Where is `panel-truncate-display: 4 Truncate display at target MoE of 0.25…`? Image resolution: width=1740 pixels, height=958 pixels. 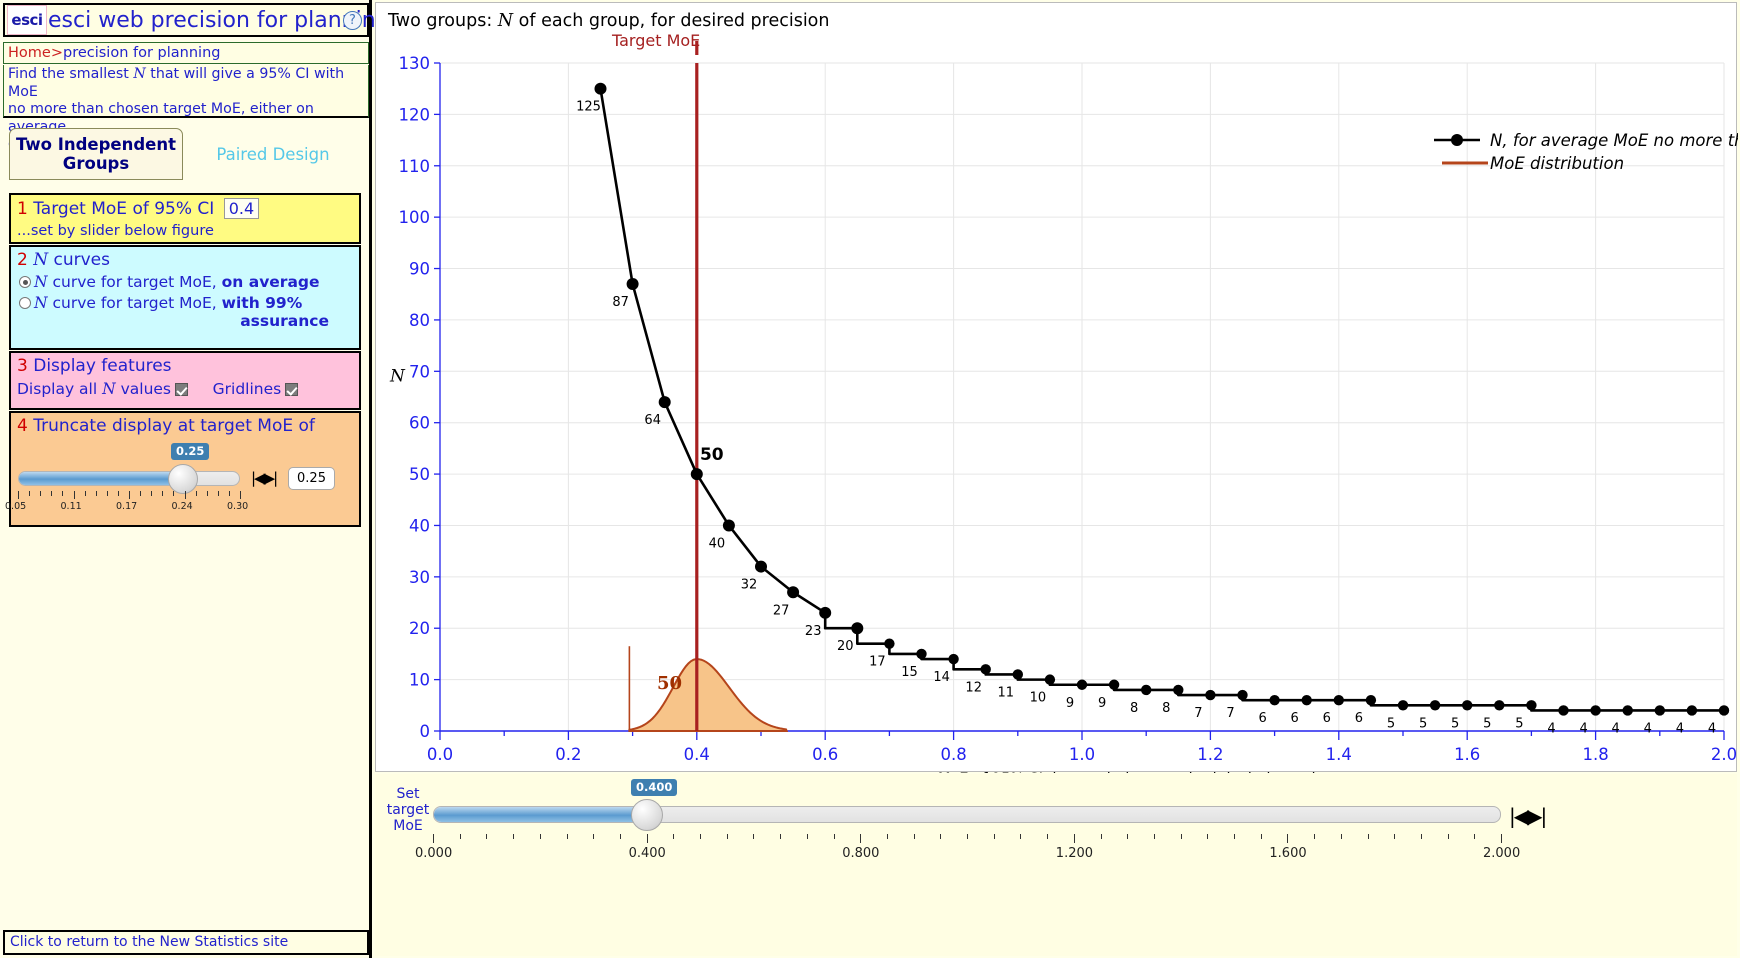 panel-truncate-display: 4 Truncate display at target MoE of 0.25… is located at coordinates (183, 469).